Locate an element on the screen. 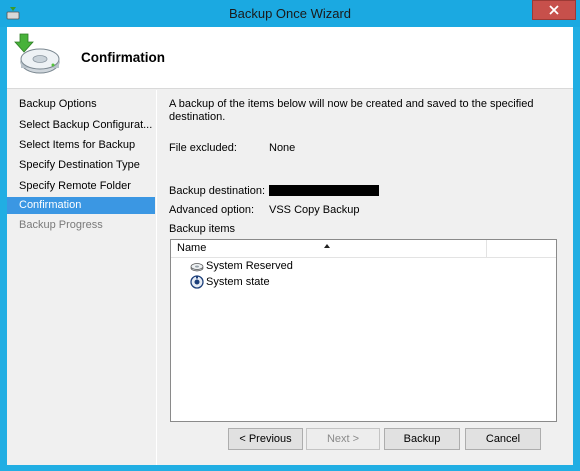  list-item: System Reserved is located at coordinates (241, 266).